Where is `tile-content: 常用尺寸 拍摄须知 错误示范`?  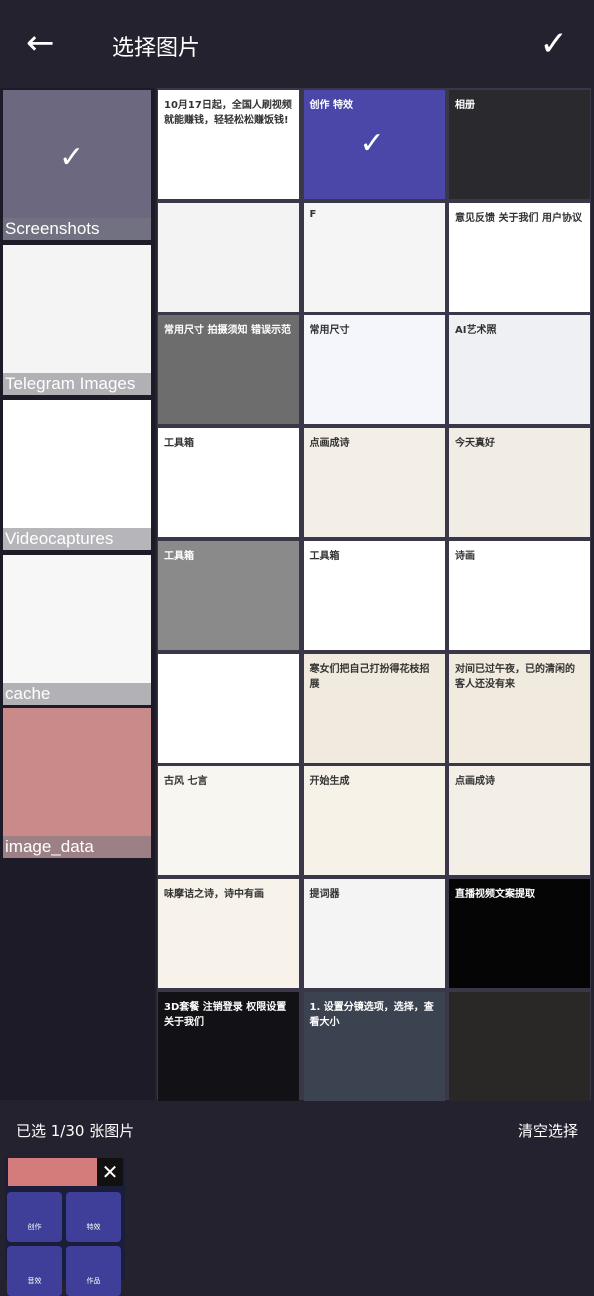
tile-content: 常用尺寸 拍摄须知 错误示范 is located at coordinates (227, 331).